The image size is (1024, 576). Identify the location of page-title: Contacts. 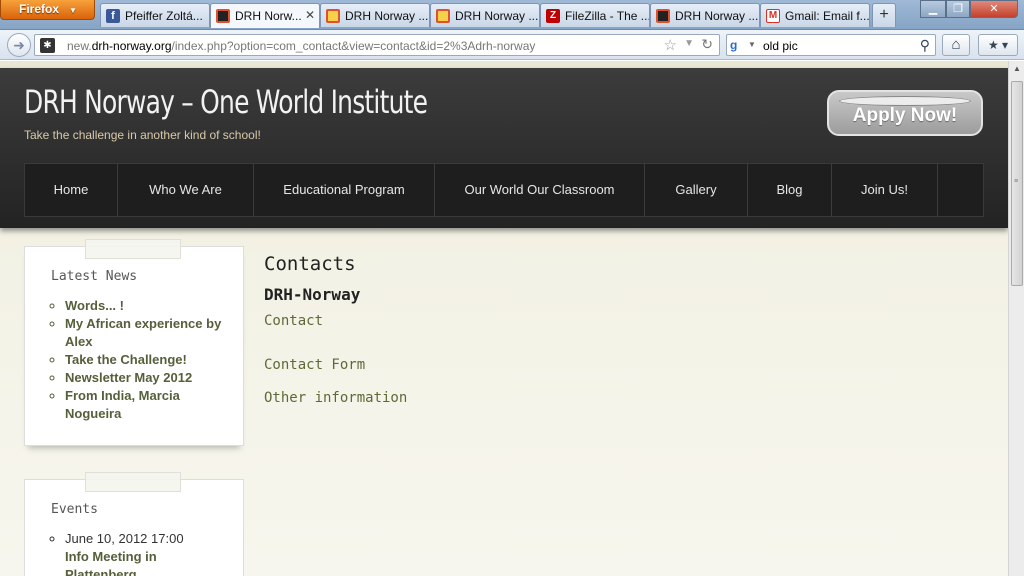
(310, 264).